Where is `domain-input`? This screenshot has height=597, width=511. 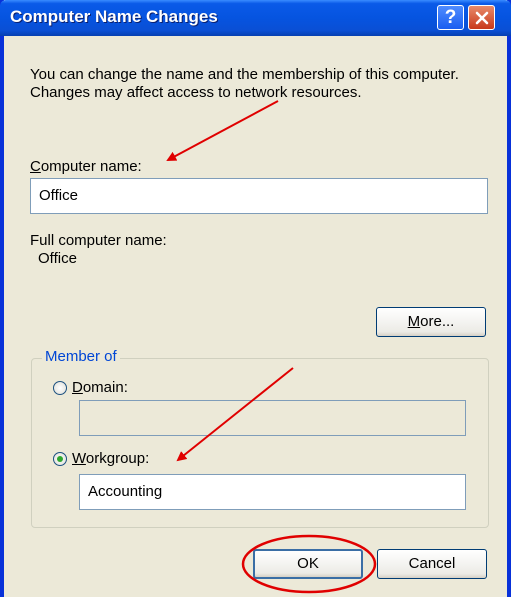
domain-input is located at coordinates (272, 418).